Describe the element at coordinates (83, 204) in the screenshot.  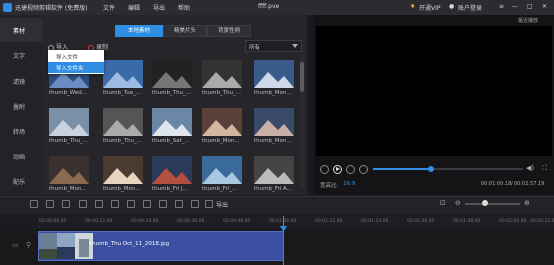
I see `delete-icon` at that location.